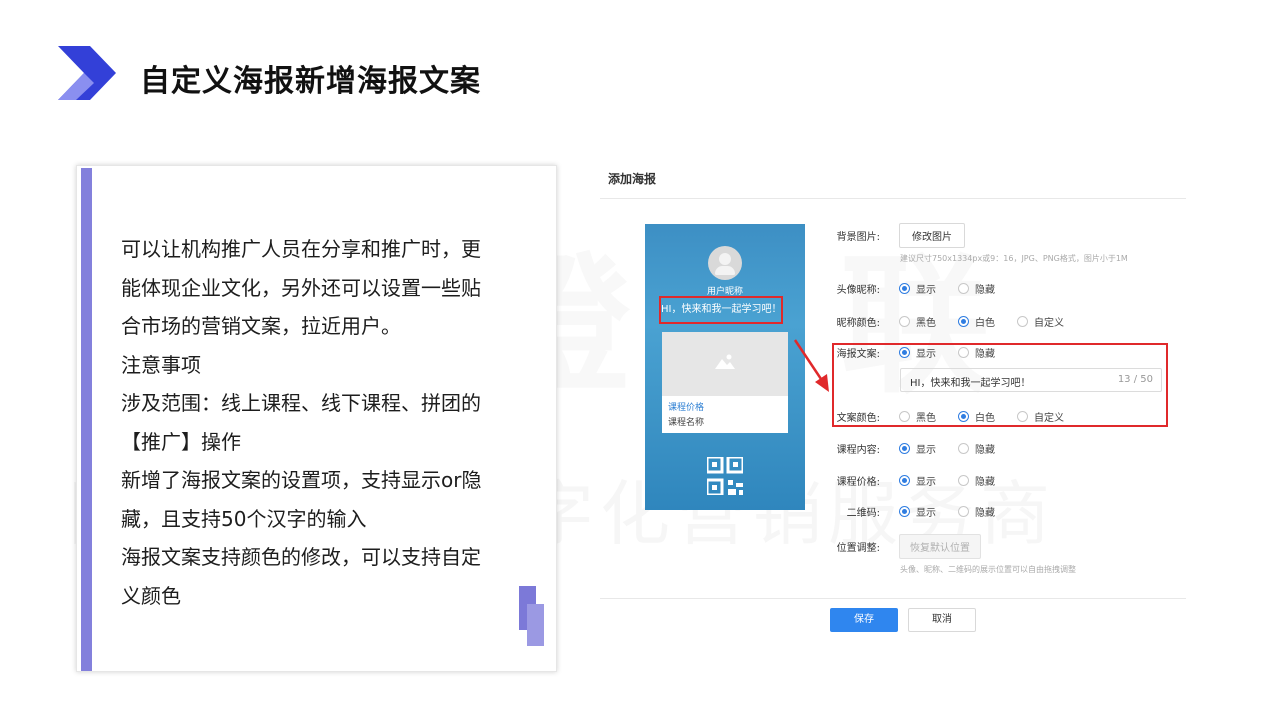 The image size is (1280, 720). Describe the element at coordinates (858, 237) in the screenshot. I see `field-label: 背景图片:` at that location.